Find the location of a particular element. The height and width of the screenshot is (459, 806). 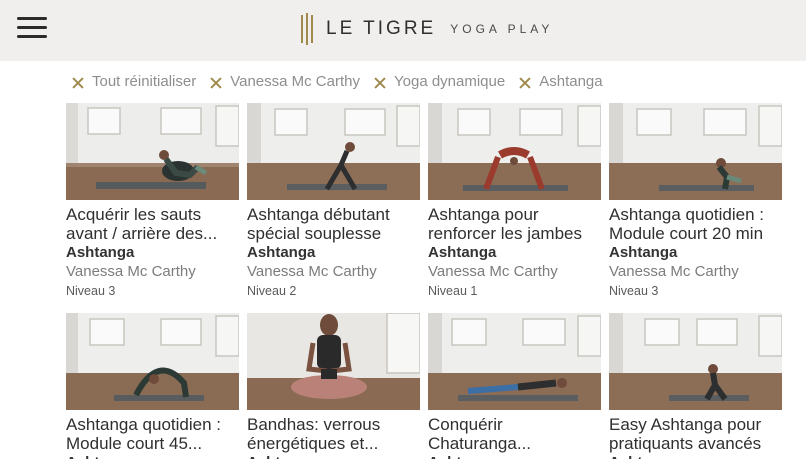

video-title: Ashtanga débutant spécial souplesse is located at coordinates (333, 224).